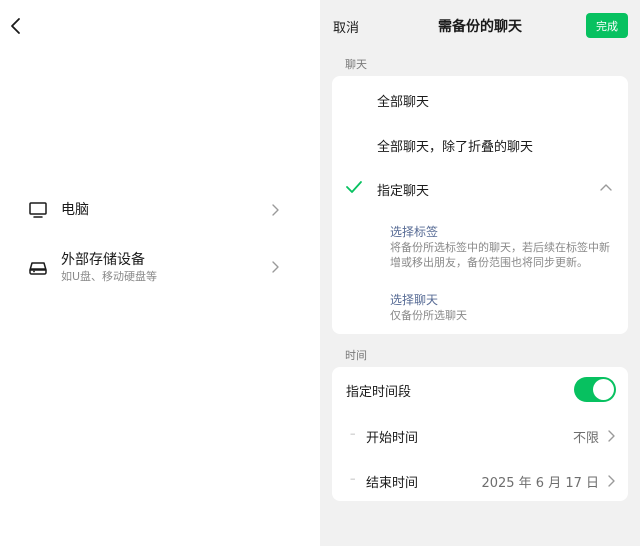 This screenshot has width=640, height=546. I want to click on back-button, so click(16, 26).